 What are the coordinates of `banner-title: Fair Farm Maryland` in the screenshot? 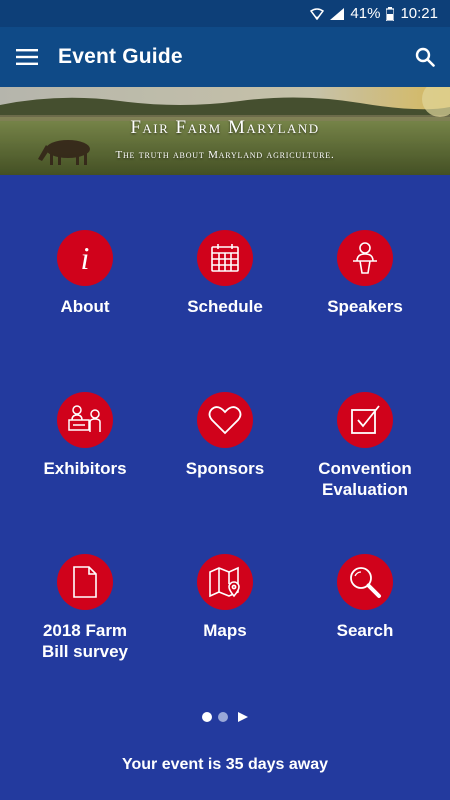 It's located at (225, 127).